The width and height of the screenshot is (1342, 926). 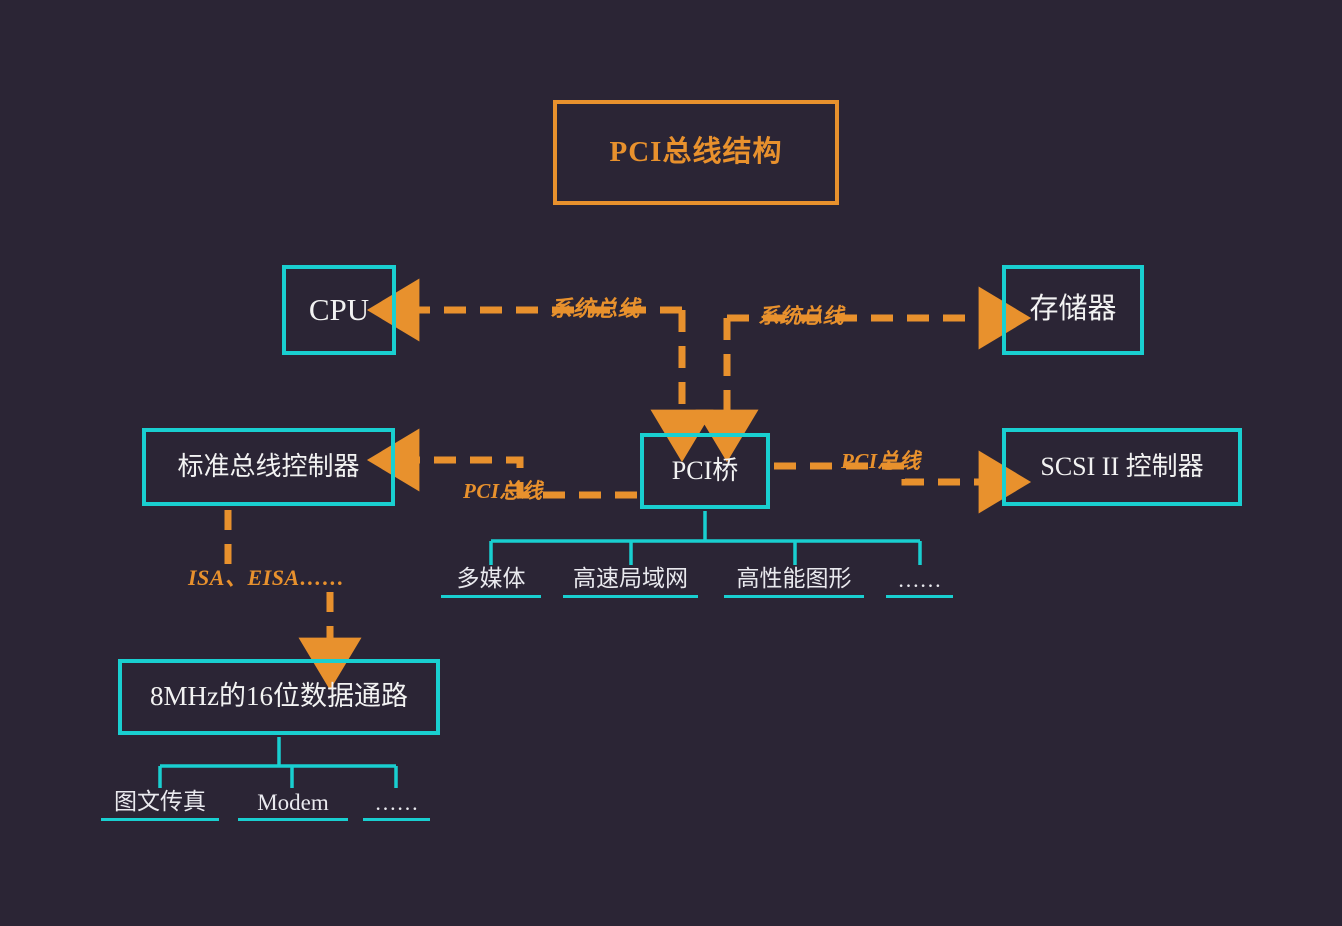 I want to click on pci-device-multimedia: 多媒体, so click(x=491, y=581).